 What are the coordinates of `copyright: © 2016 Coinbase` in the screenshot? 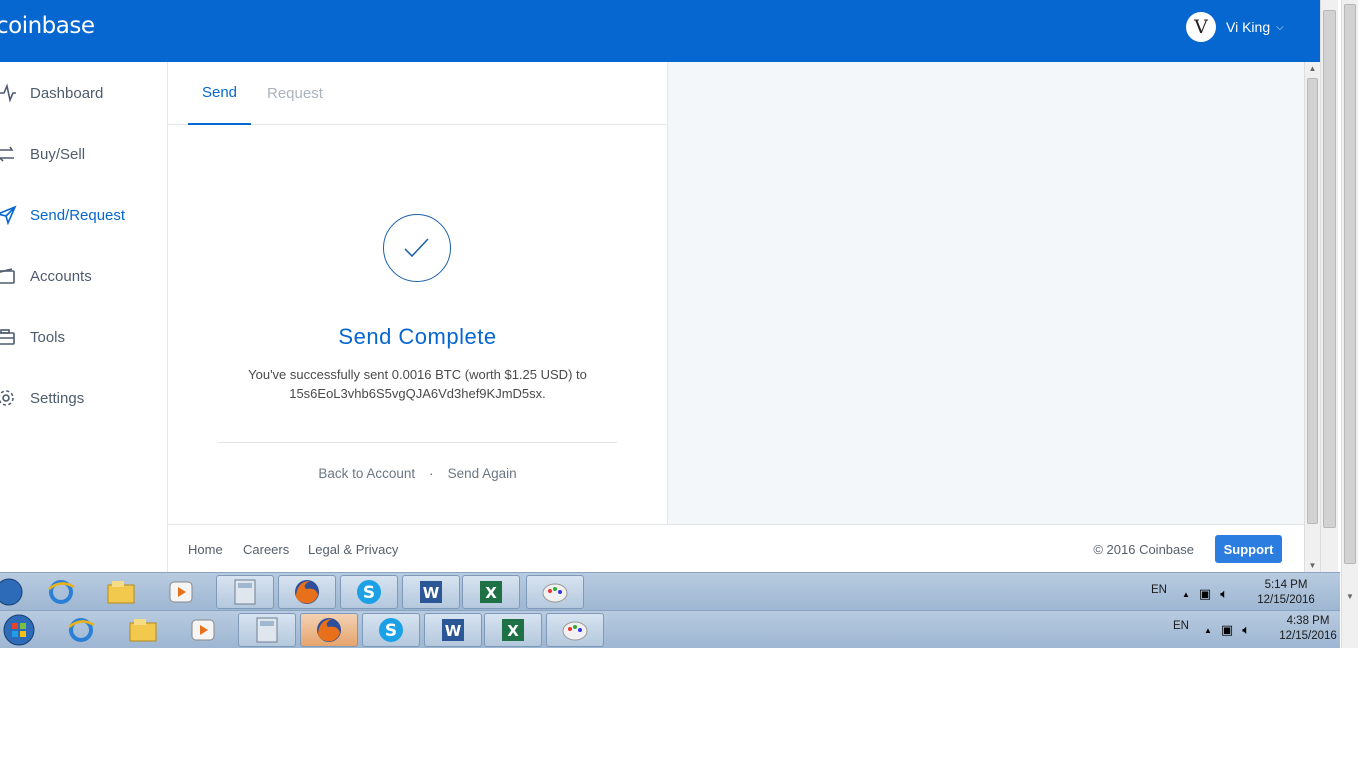 It's located at (1143, 549).